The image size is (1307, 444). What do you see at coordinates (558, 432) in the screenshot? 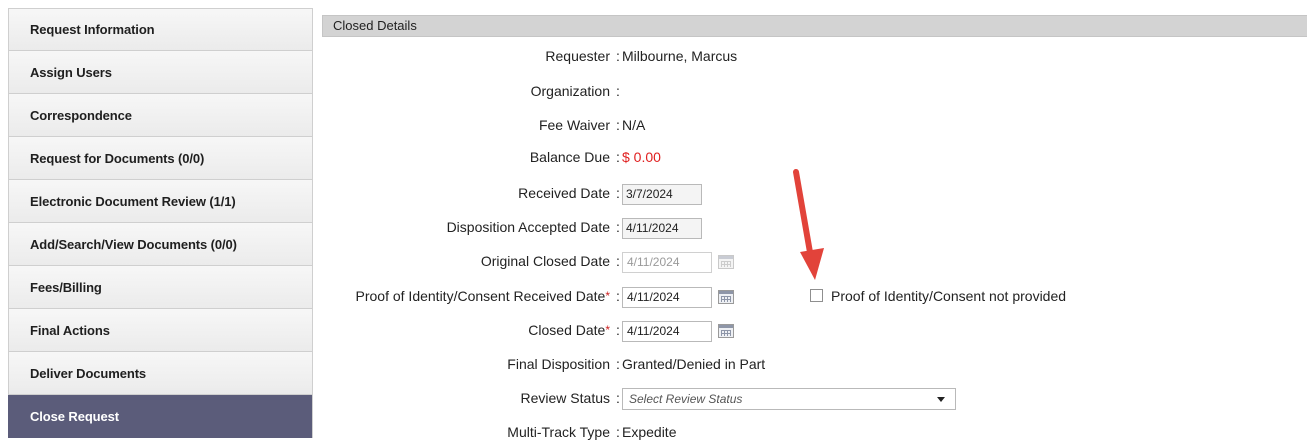
I see `multi-track-type-label: Multi-Track Type` at bounding box center [558, 432].